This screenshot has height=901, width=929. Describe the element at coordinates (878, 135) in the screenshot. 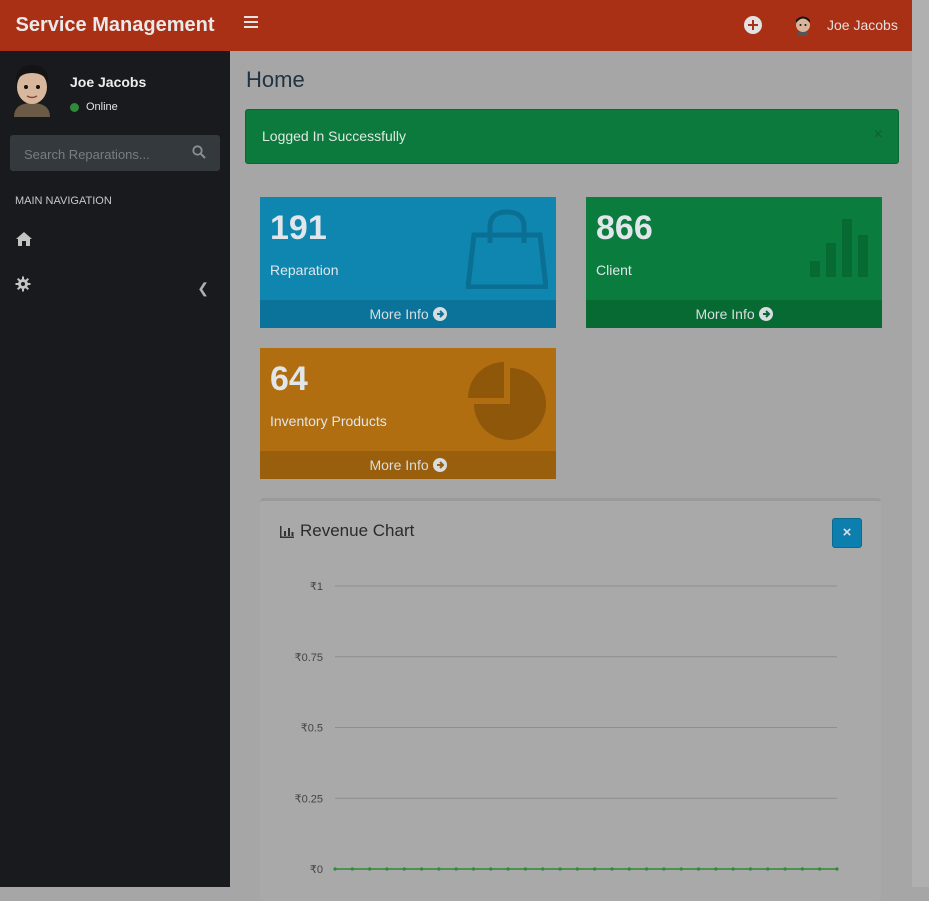

I see `close-icon: ×` at that location.